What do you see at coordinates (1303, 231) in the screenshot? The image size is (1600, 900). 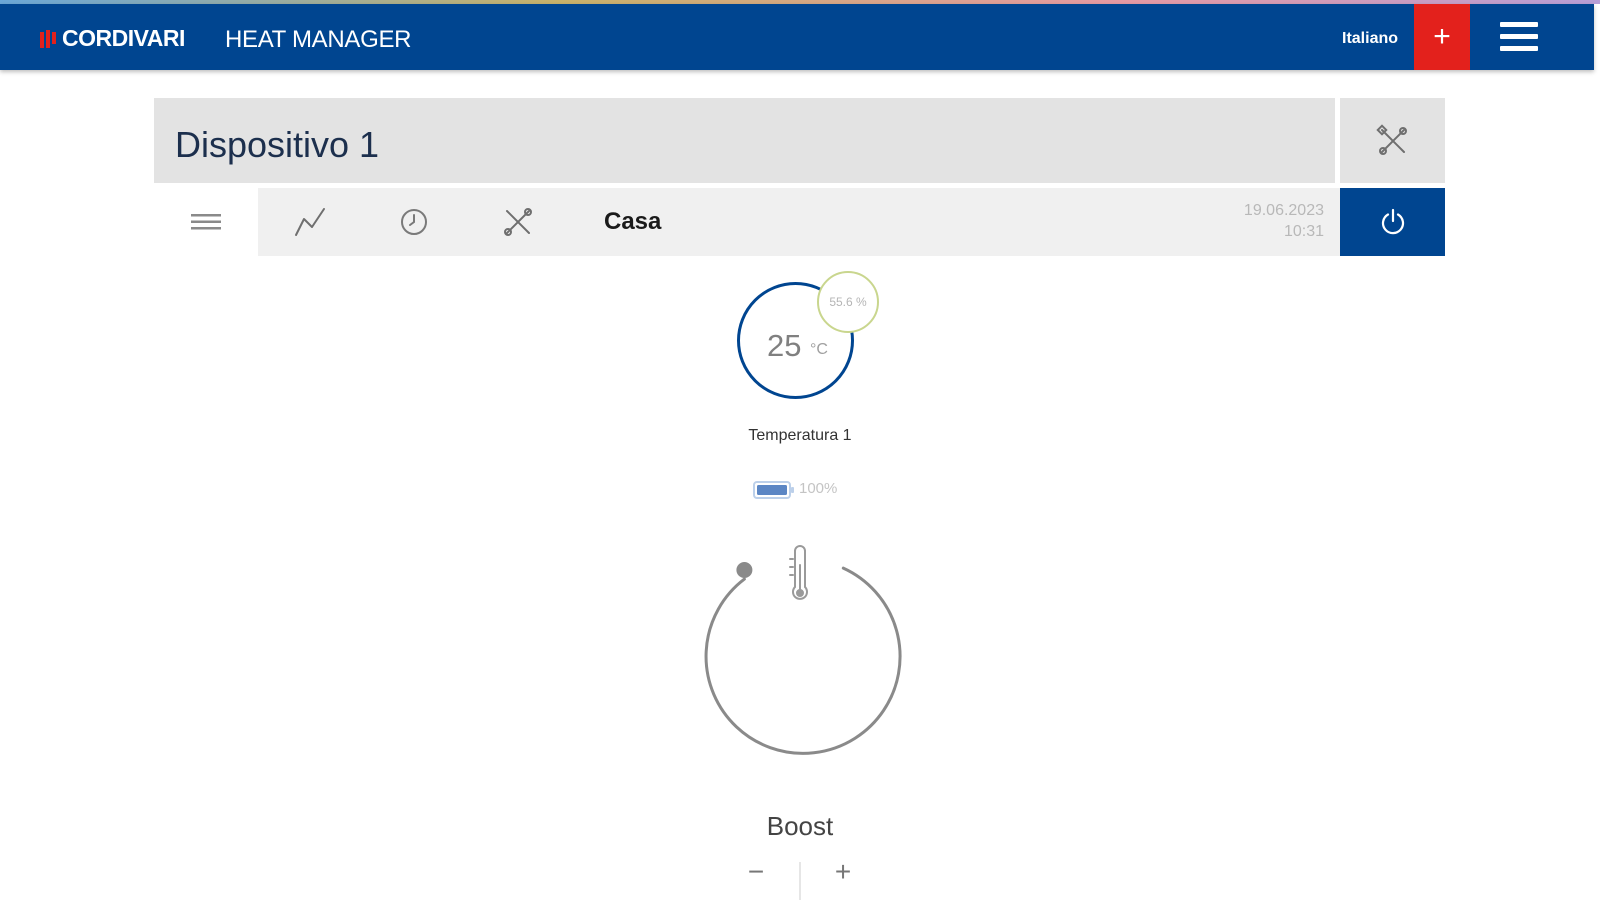 I see `last-update-time: 10:31` at bounding box center [1303, 231].